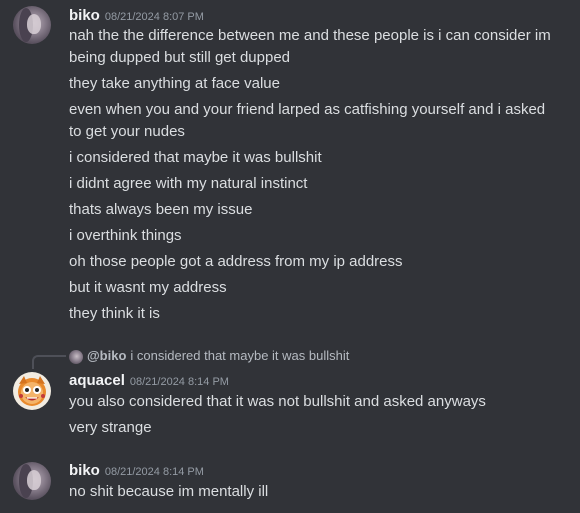 The width and height of the screenshot is (580, 513). I want to click on message-text: to get your nudes, so click(127, 131).